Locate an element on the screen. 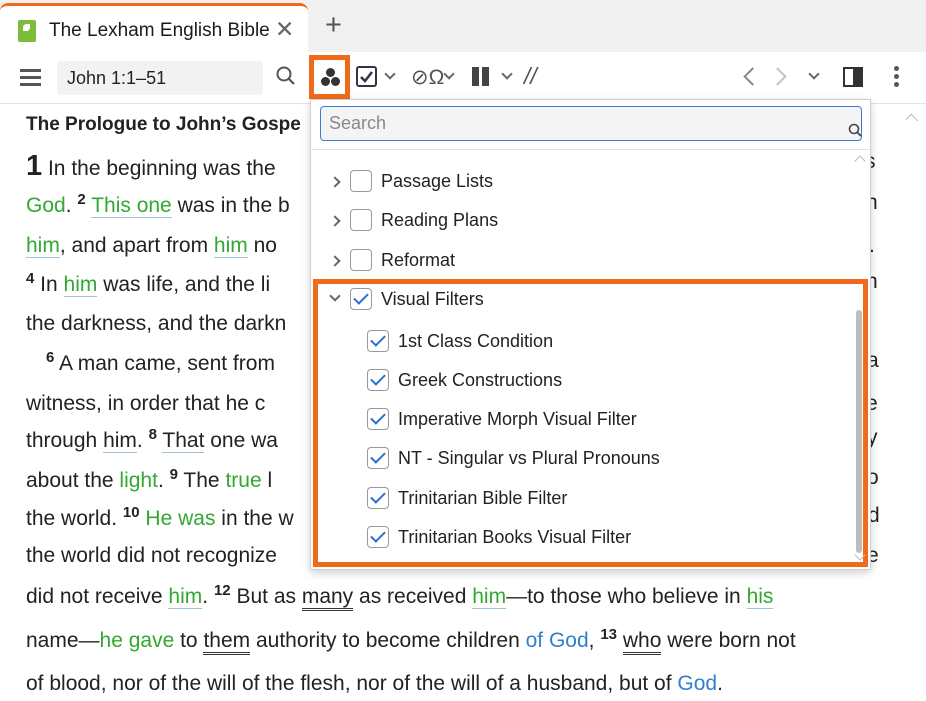  filter-item-trinitarian-bible: Trinitarian Bible Filter is located at coordinates (581, 500).